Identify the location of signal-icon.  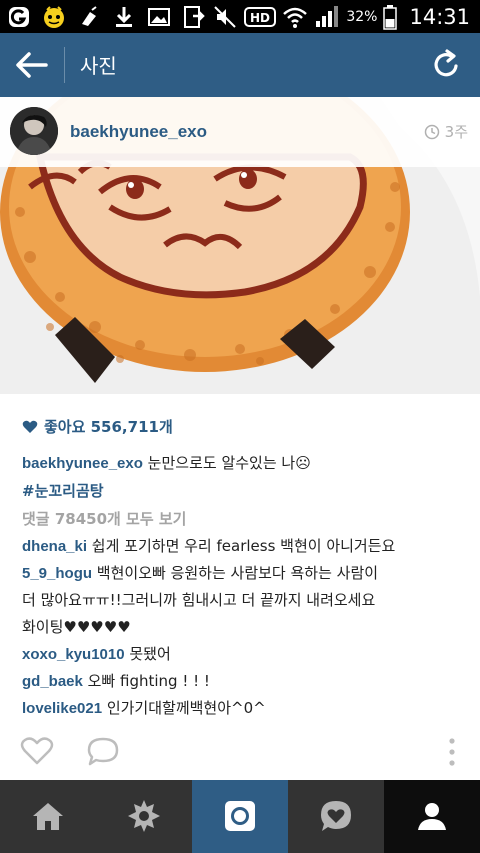
(327, 16).